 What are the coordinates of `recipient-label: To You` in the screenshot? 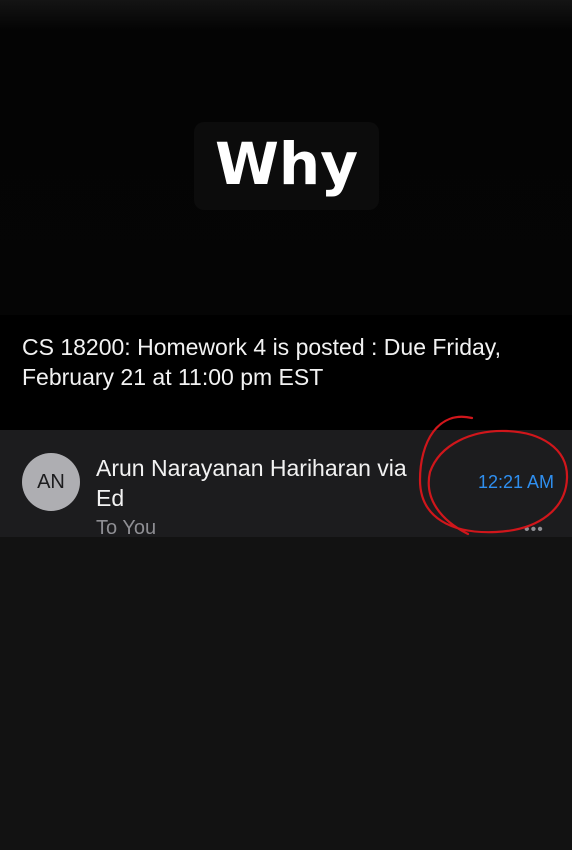 It's located at (126, 527).